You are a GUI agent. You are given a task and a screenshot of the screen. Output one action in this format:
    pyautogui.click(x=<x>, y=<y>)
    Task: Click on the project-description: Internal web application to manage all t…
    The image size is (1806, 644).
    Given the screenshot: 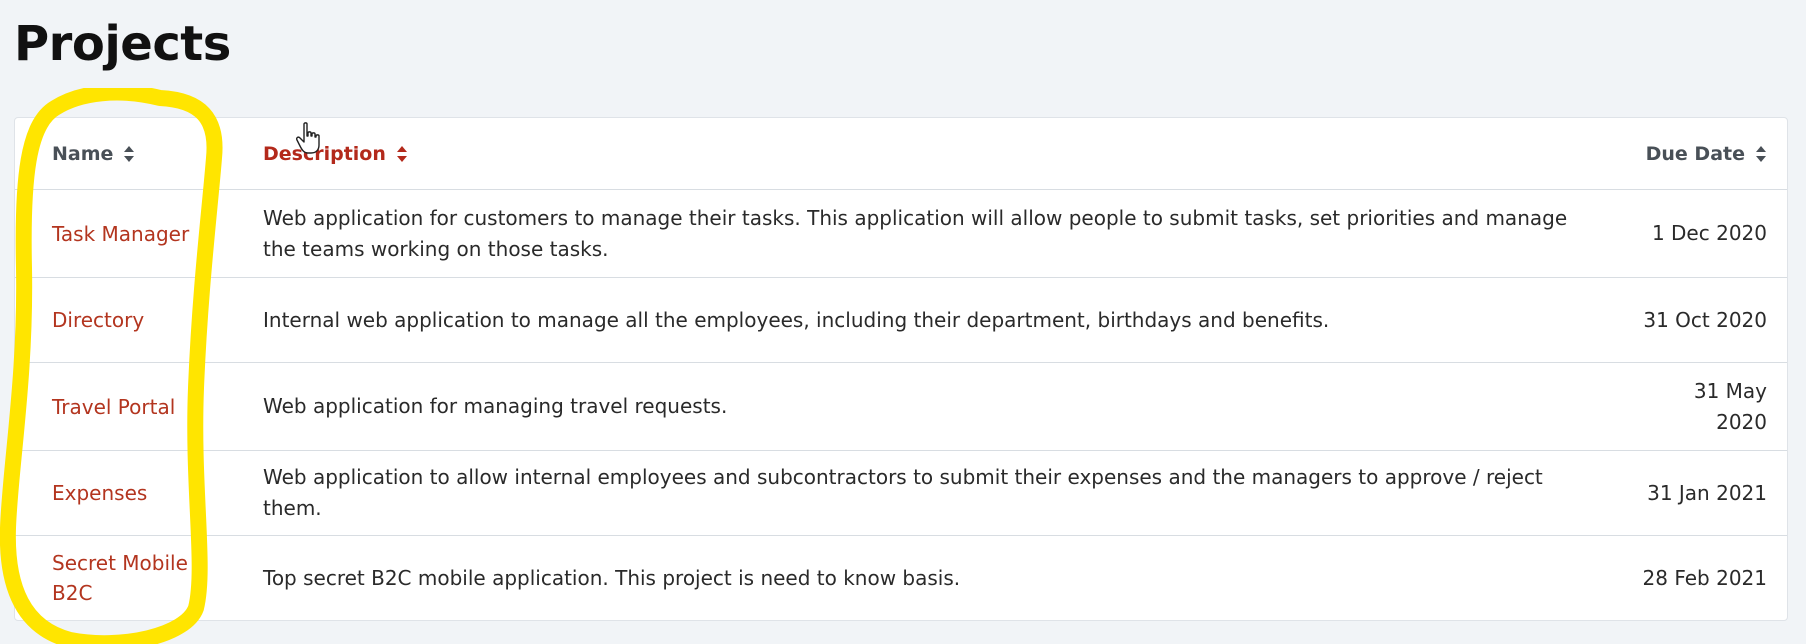 What is the action you would take?
    pyautogui.click(x=796, y=319)
    